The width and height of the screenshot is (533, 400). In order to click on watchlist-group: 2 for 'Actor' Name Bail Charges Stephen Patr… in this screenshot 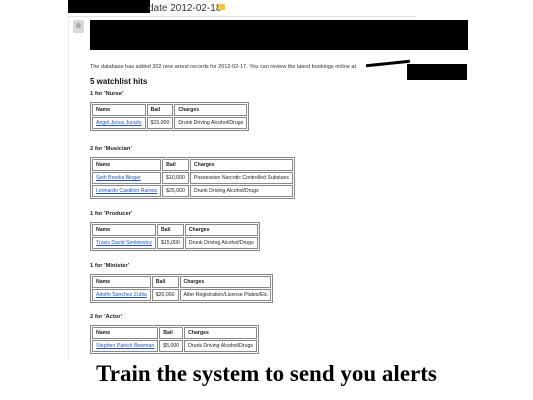, I will do `click(174, 334)`.